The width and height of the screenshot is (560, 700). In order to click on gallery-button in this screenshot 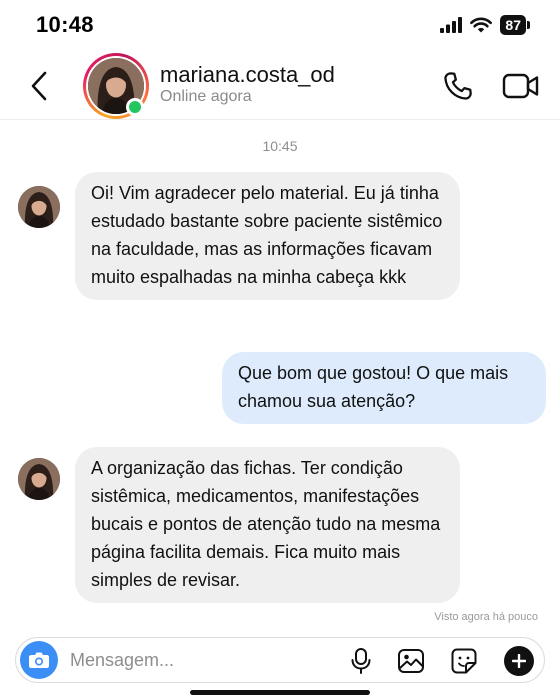, I will do `click(411, 661)`.